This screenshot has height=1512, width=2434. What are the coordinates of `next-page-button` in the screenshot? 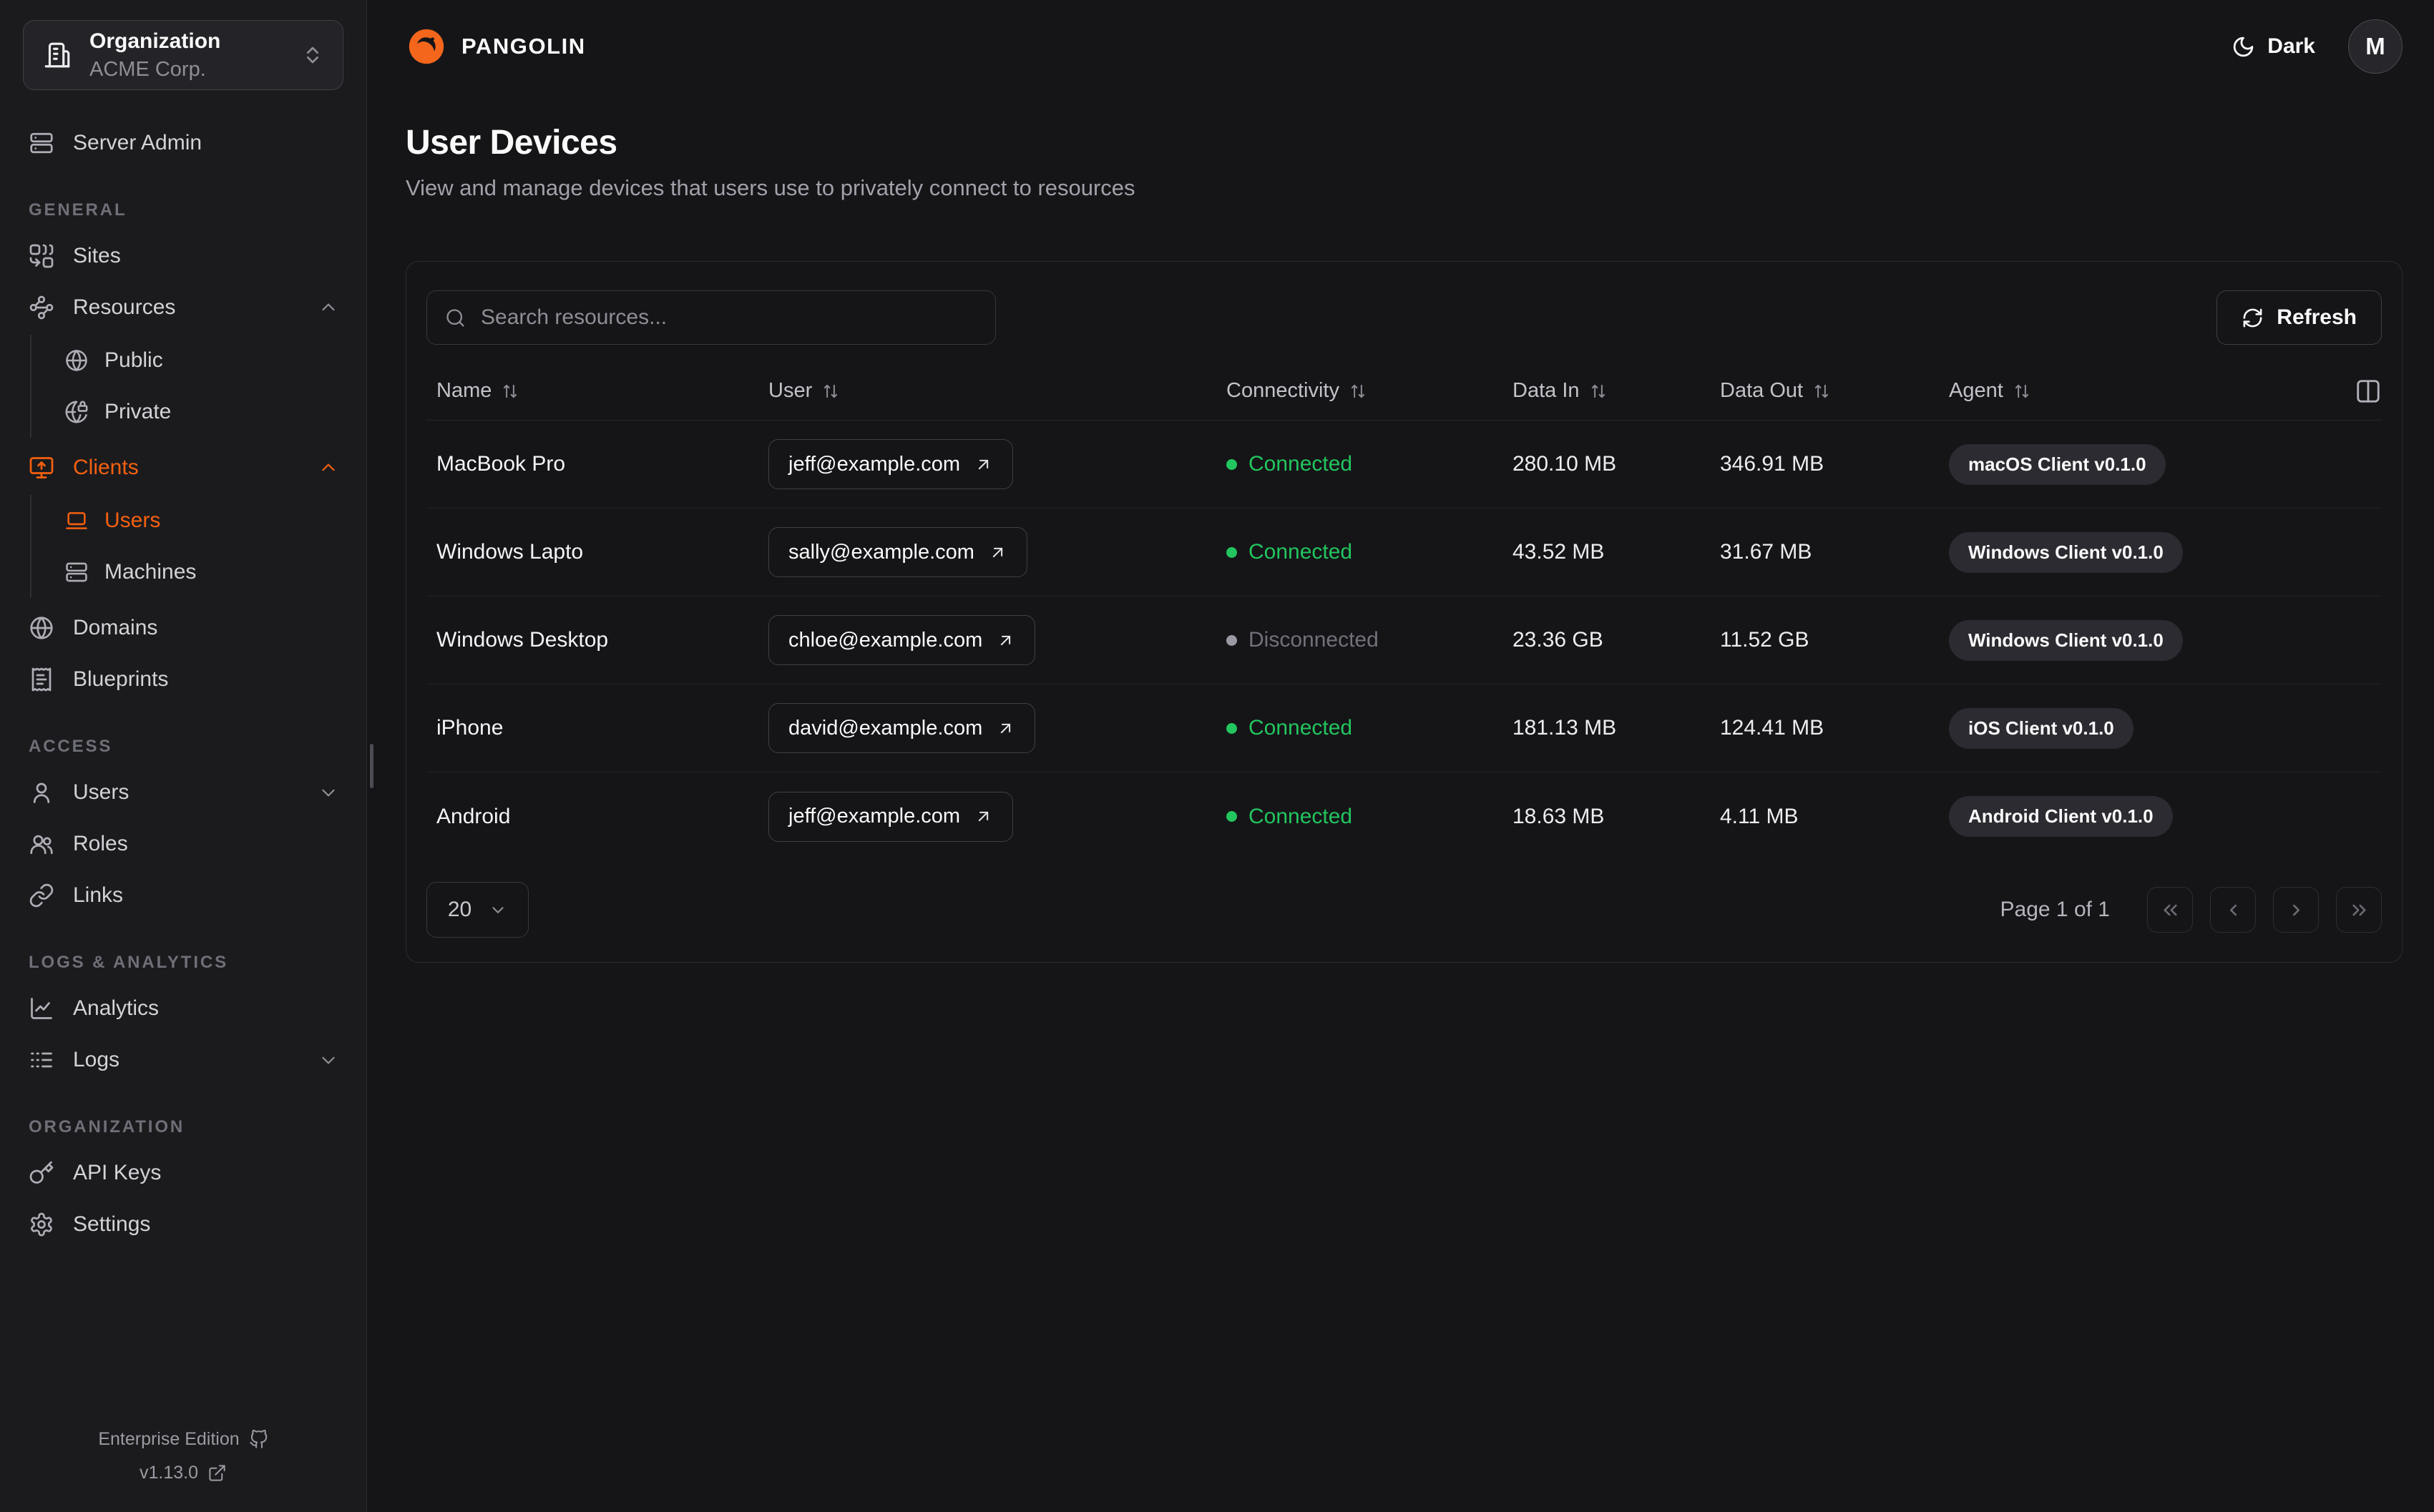 It's located at (2296, 910).